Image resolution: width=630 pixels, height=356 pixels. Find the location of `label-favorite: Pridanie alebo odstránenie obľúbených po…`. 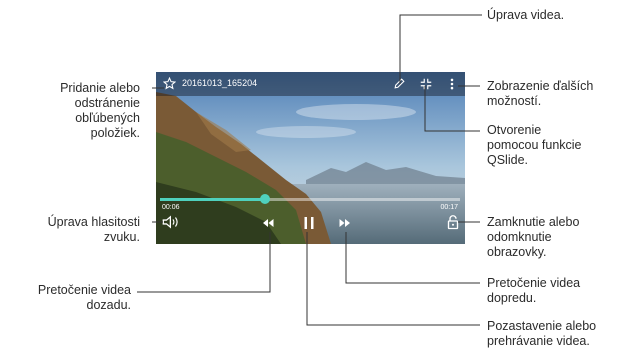

label-favorite: Pridanie alebo odstránenie obľúbených po… is located at coordinates (100, 110).